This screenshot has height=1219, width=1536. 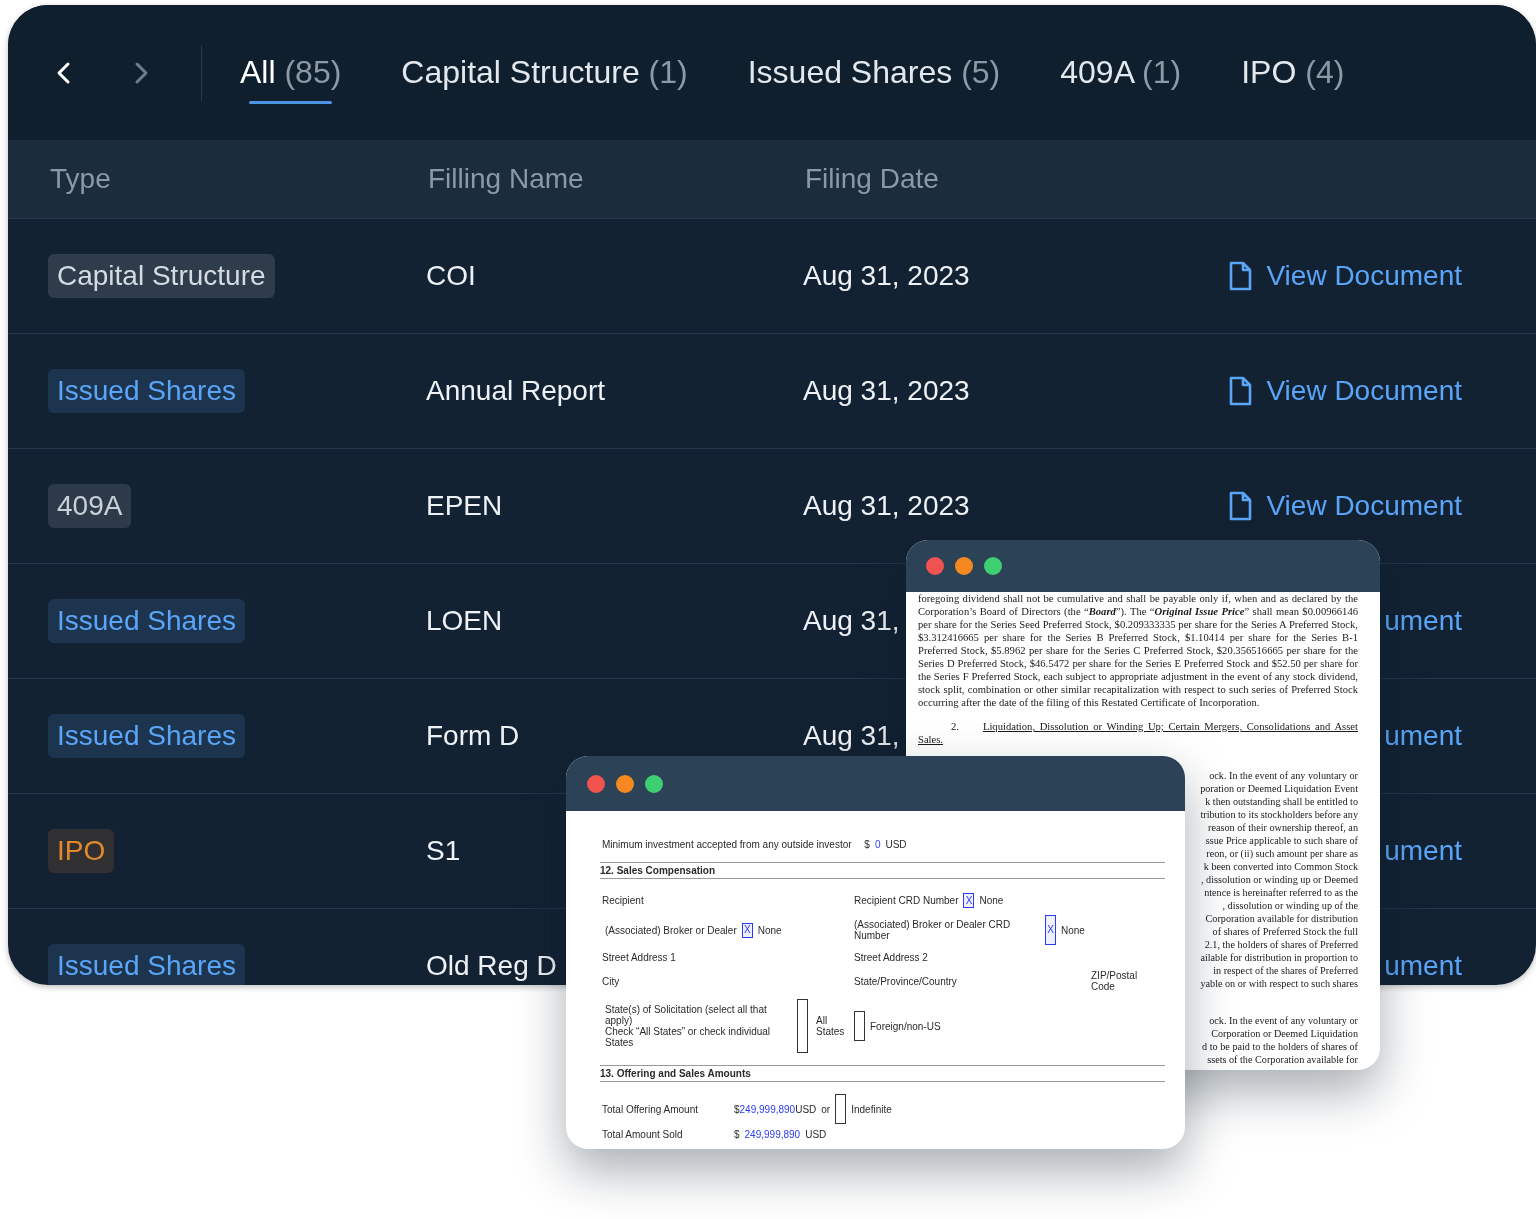 I want to click on filing-name: Form D, so click(x=473, y=736).